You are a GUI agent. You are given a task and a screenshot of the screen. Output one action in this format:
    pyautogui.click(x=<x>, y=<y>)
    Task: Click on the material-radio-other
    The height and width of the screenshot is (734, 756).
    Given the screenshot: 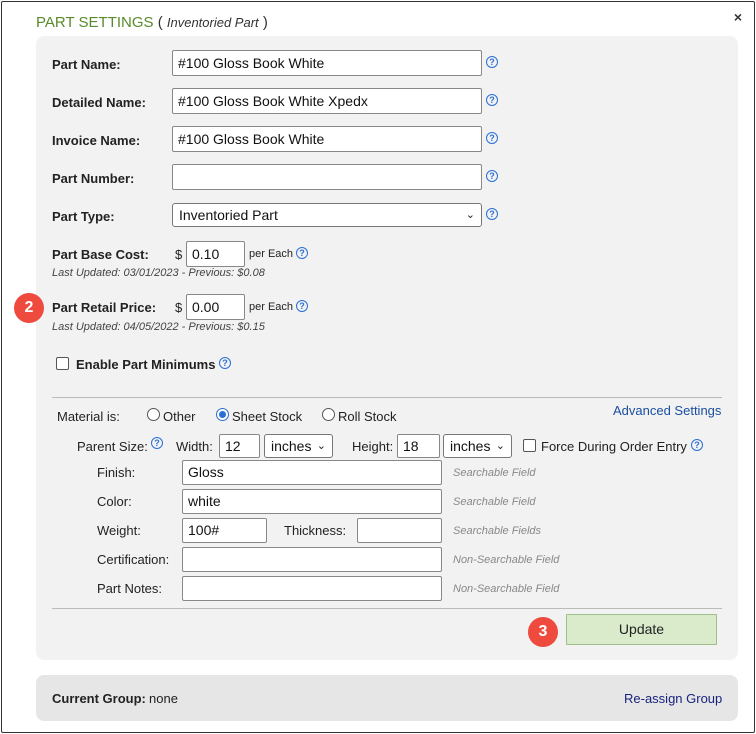 What is the action you would take?
    pyautogui.click(x=153, y=414)
    